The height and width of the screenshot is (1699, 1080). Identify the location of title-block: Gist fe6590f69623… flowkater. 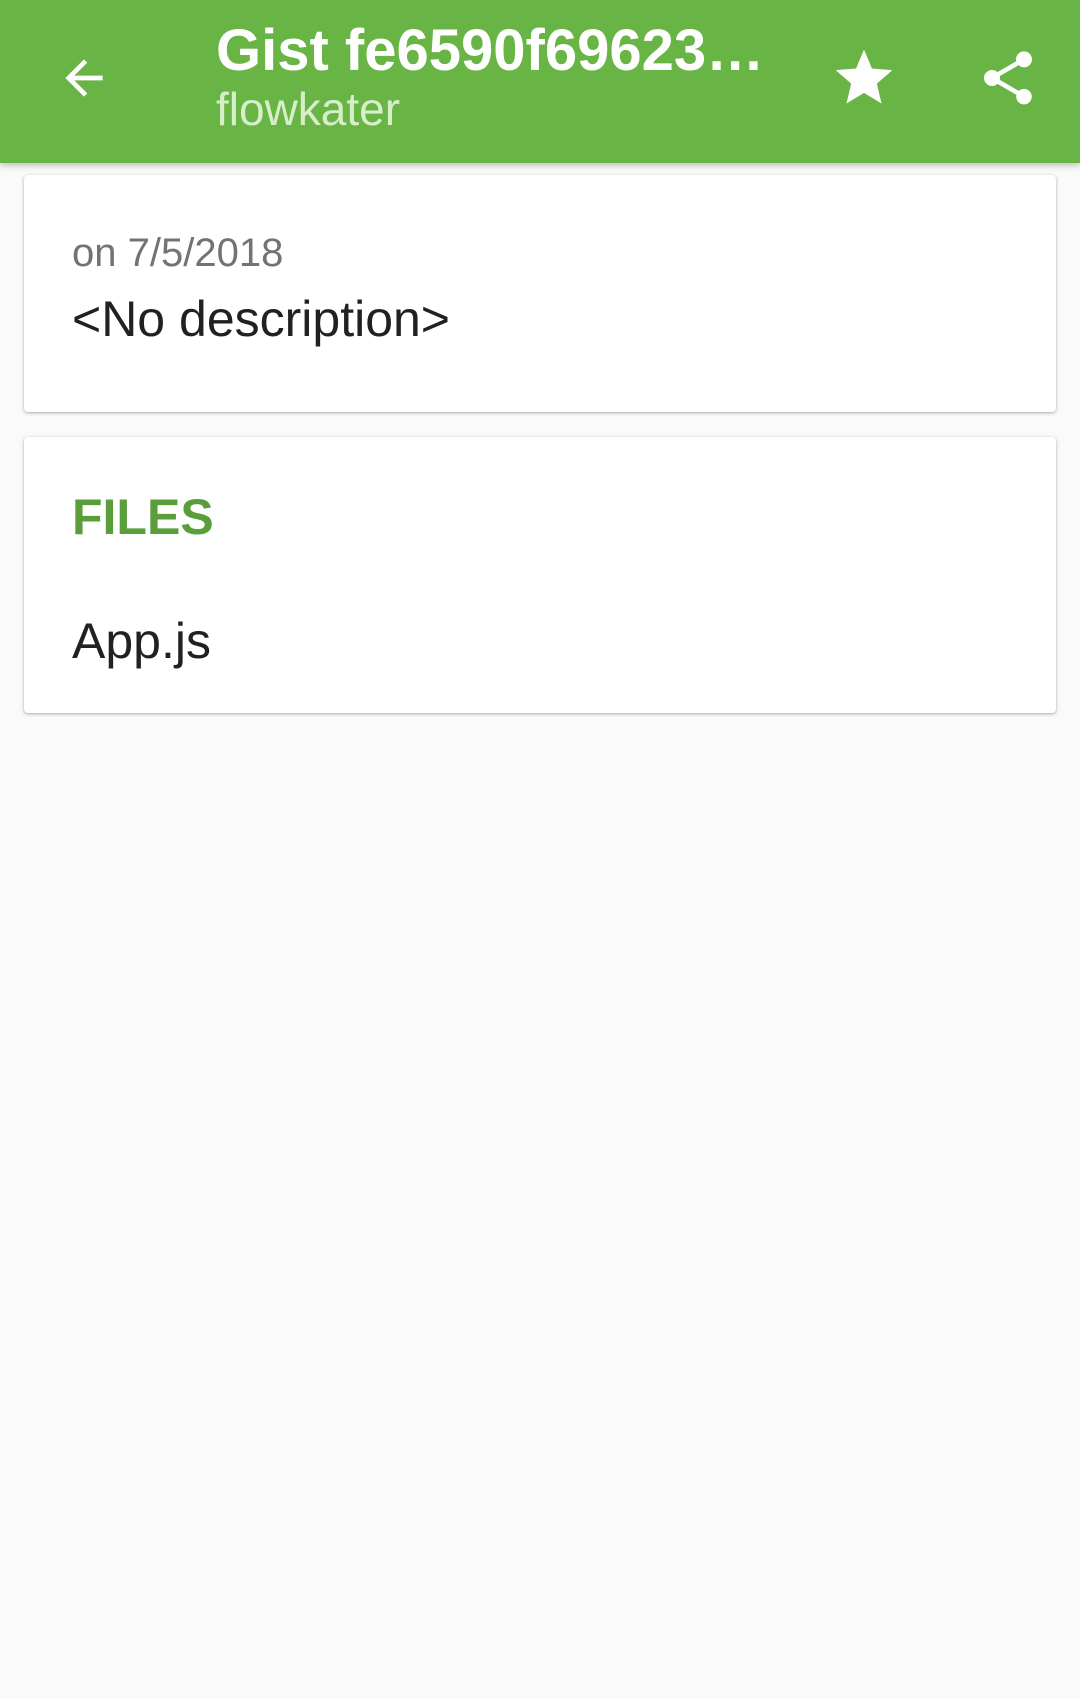
(496, 77).